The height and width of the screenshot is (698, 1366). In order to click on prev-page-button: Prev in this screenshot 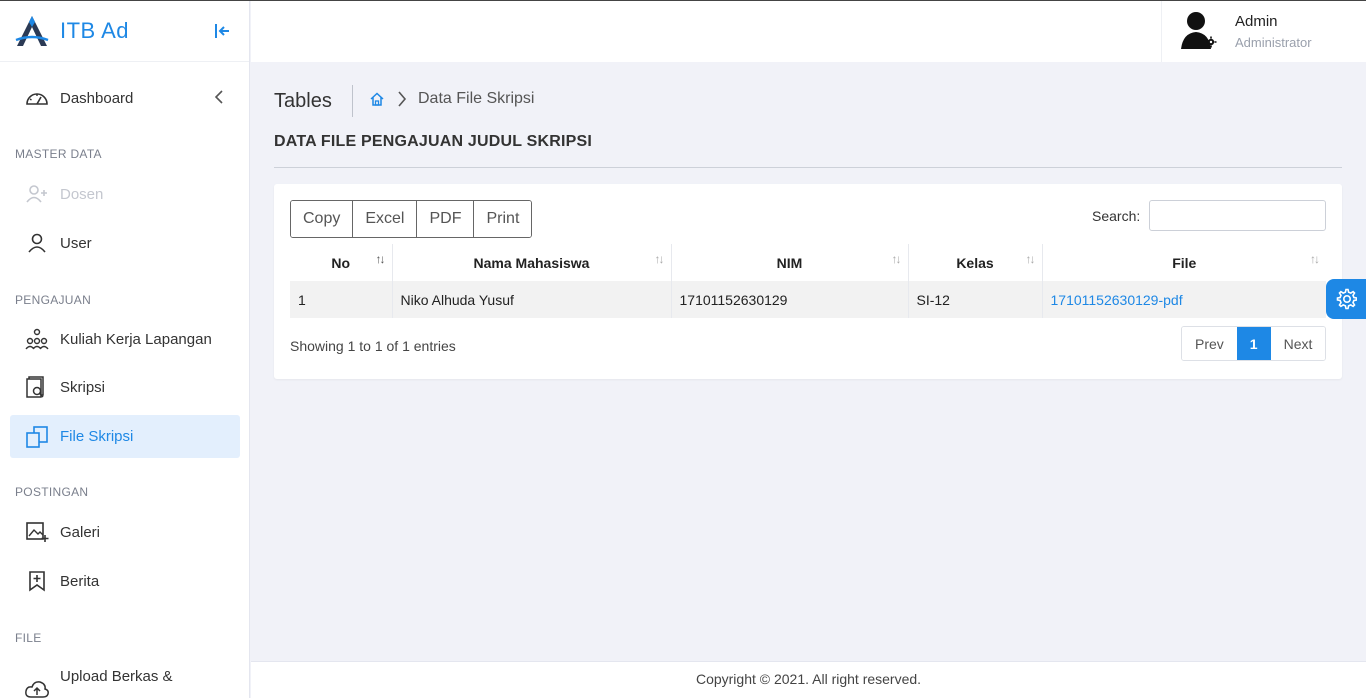, I will do `click(1209, 343)`.